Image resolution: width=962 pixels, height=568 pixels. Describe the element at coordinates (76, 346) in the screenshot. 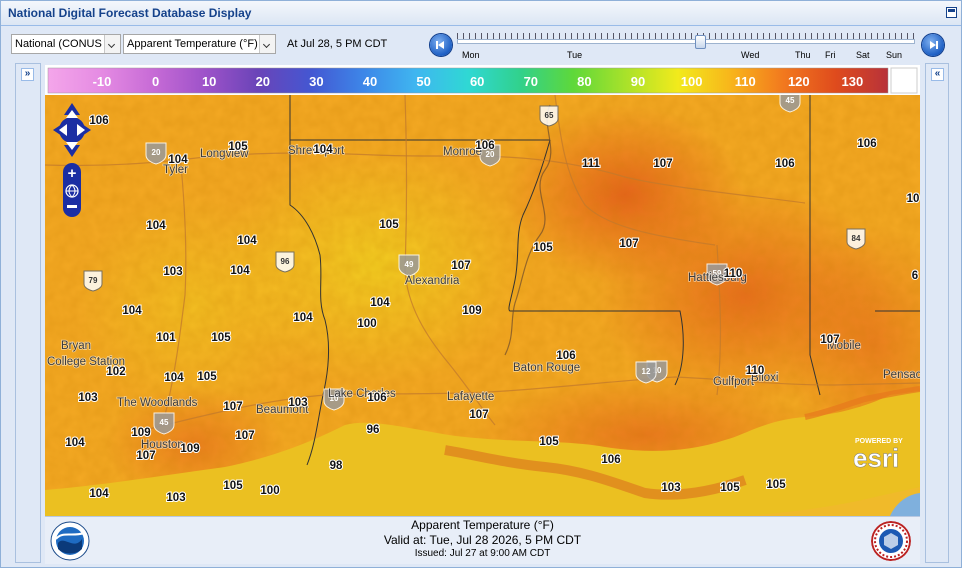

I see `city-label: Bryan` at that location.